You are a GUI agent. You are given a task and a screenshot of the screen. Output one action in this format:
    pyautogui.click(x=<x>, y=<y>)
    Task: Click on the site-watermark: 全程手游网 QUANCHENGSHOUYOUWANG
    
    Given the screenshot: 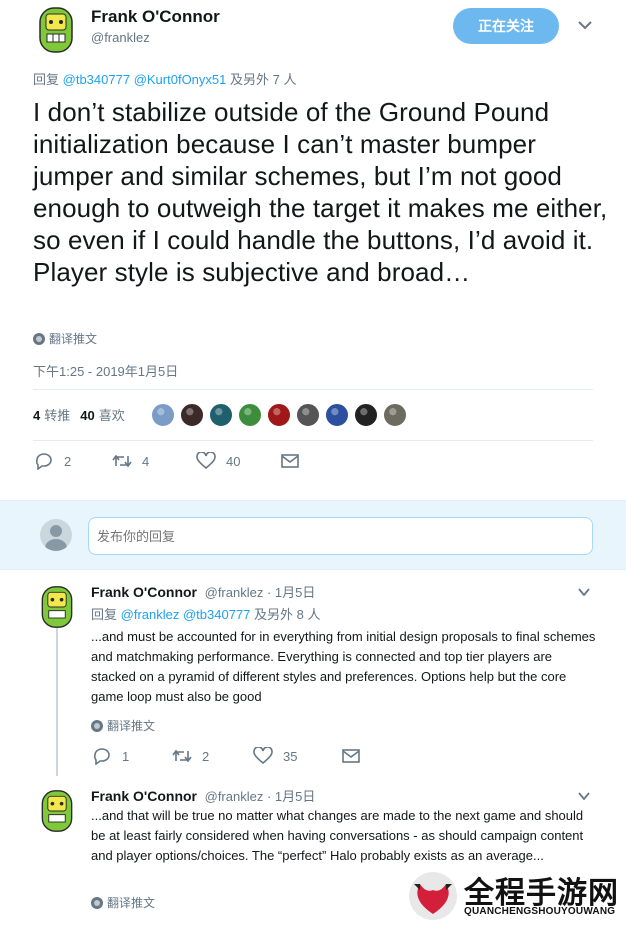 What is the action you would take?
    pyautogui.click(x=515, y=895)
    